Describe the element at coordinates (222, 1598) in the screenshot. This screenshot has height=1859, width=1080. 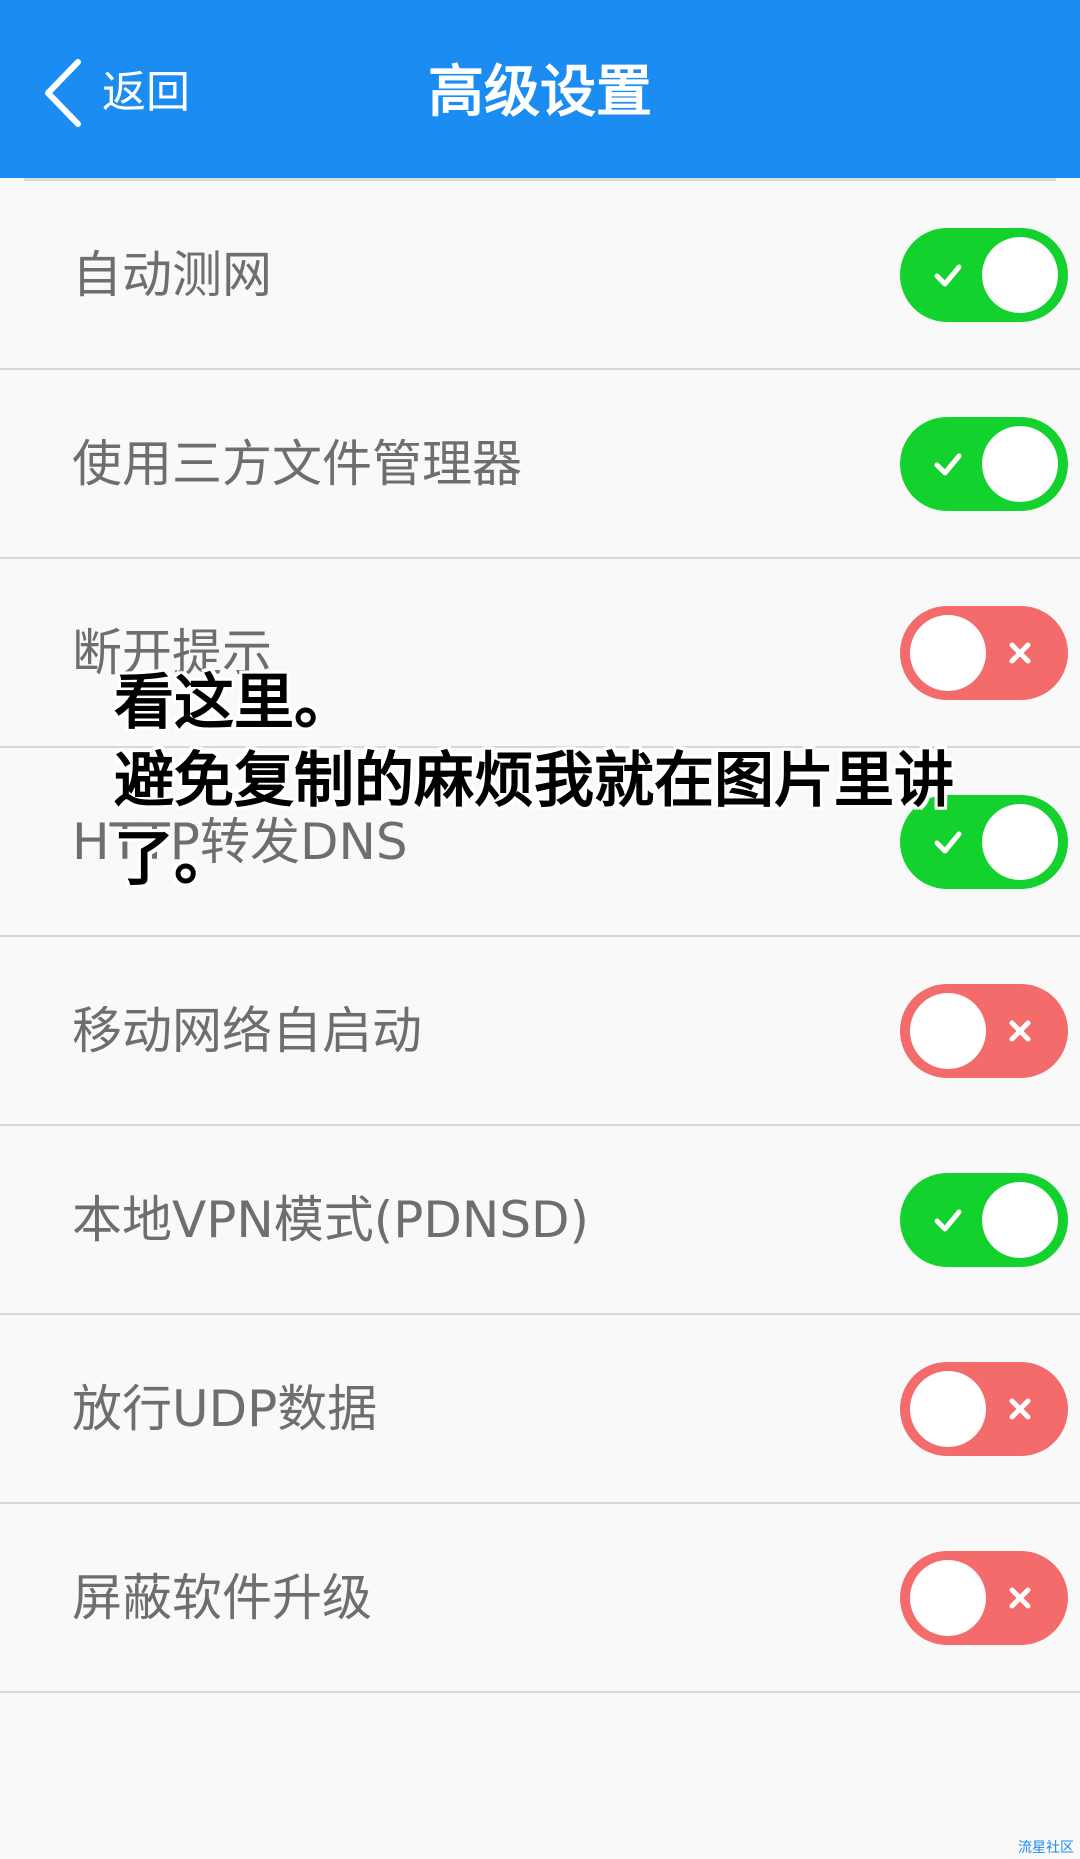
I see `setting-label: 屏蔽软件升级` at that location.